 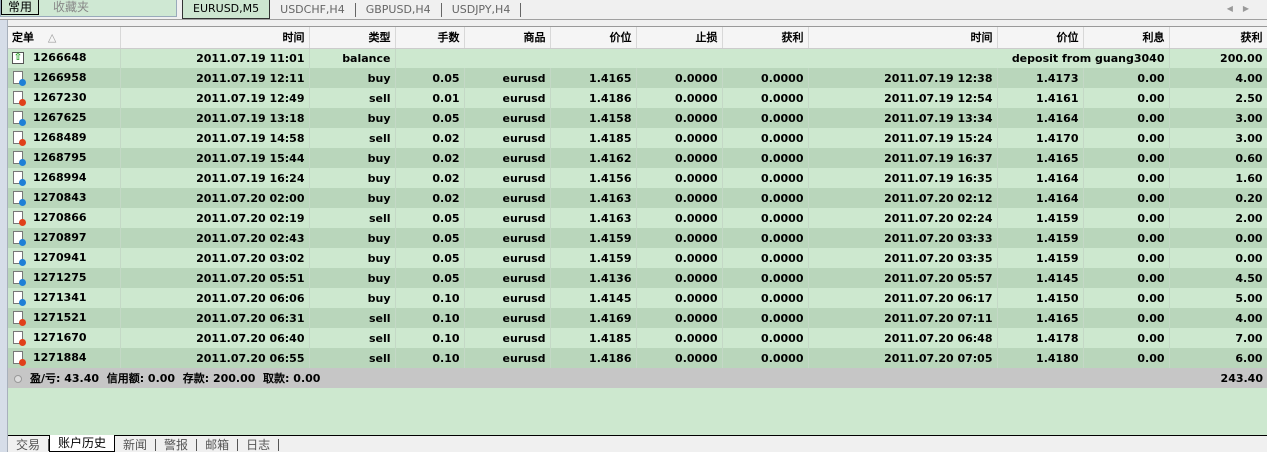 What do you see at coordinates (23, 38) in the screenshot?
I see `column-label: 定单` at bounding box center [23, 38].